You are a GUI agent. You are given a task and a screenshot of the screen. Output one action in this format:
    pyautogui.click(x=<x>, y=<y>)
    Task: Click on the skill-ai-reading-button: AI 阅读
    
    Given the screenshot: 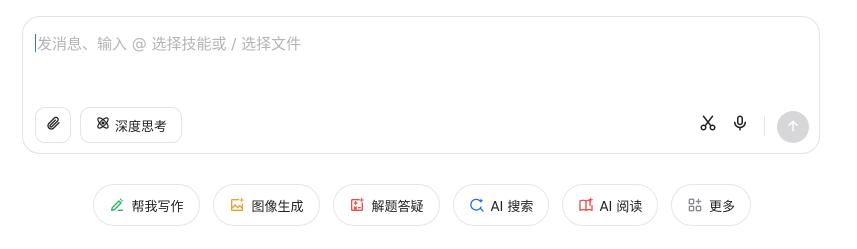 What is the action you would take?
    pyautogui.click(x=610, y=205)
    